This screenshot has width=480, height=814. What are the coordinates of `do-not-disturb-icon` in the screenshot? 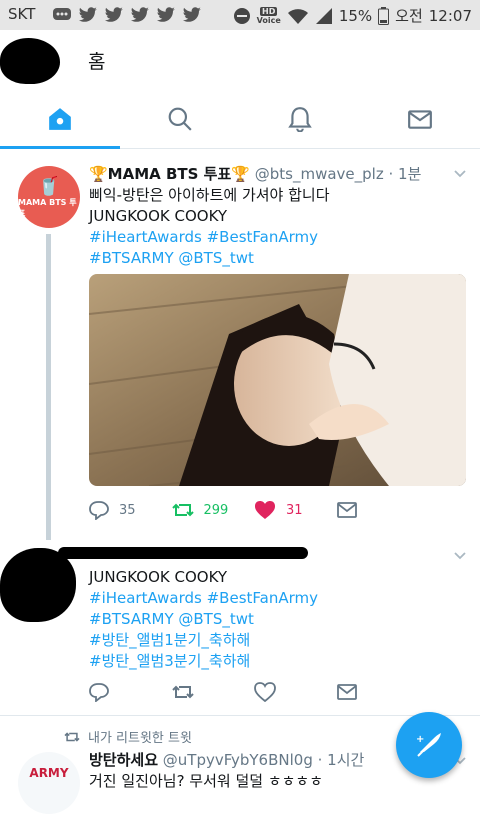 It's located at (241, 15).